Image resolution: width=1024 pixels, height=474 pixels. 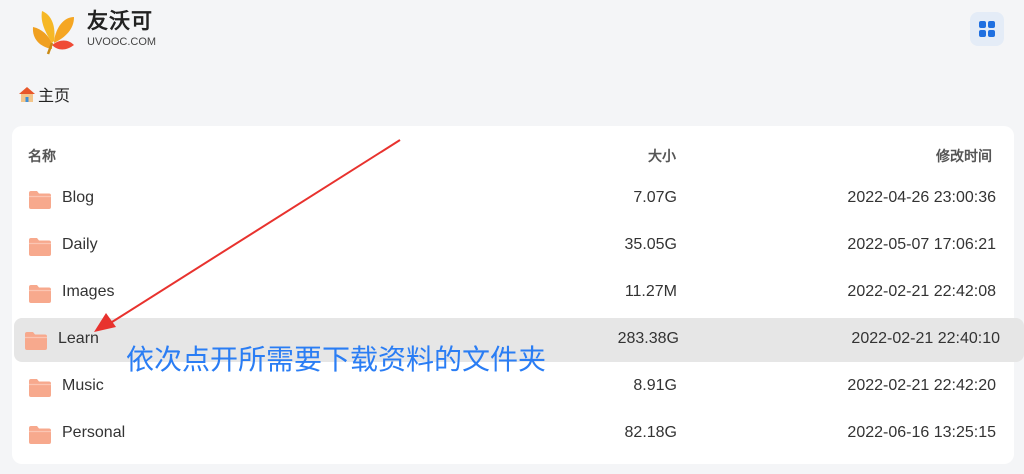 What do you see at coordinates (78, 198) in the screenshot?
I see `file-name: Blog` at bounding box center [78, 198].